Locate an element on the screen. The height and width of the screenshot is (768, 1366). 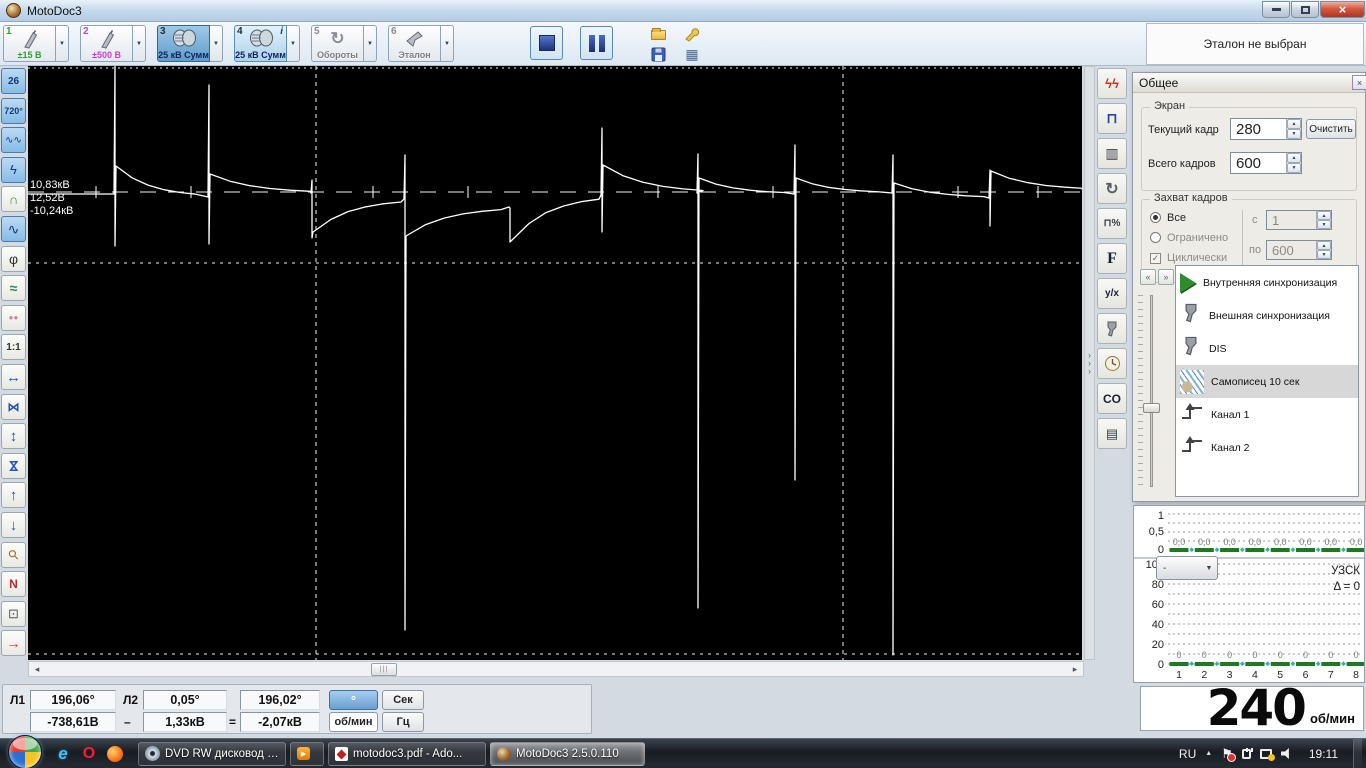
current-frame-spinner: 280 ▲ ▼ is located at coordinates (1266, 129).